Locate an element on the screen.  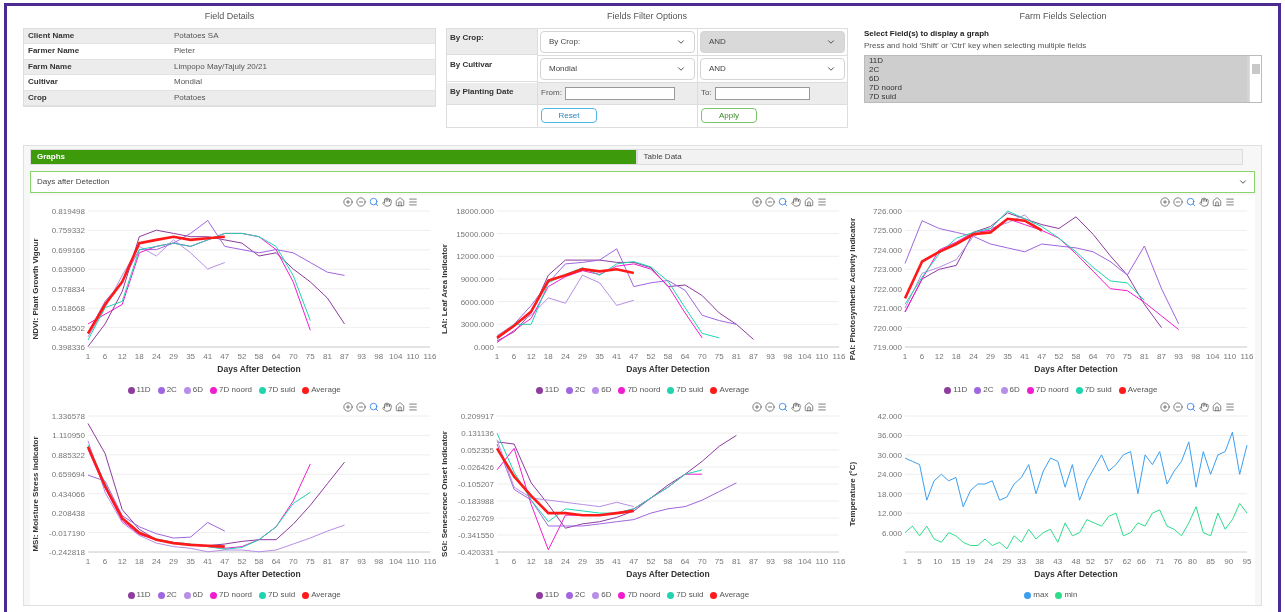
field-listbox: 11D 2C 6D 7D noord 7D suid is located at coordinates (1063, 78).